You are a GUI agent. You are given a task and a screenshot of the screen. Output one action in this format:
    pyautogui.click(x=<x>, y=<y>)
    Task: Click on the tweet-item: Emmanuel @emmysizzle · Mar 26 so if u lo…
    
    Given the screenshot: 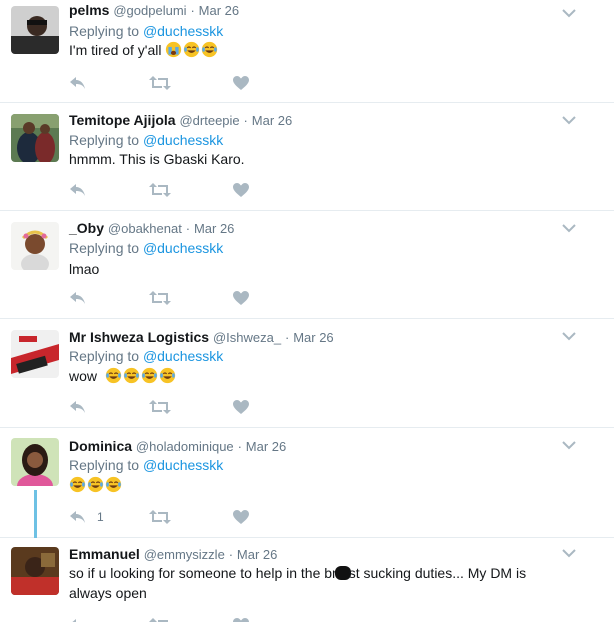 What is the action you would take?
    pyautogui.click(x=307, y=580)
    